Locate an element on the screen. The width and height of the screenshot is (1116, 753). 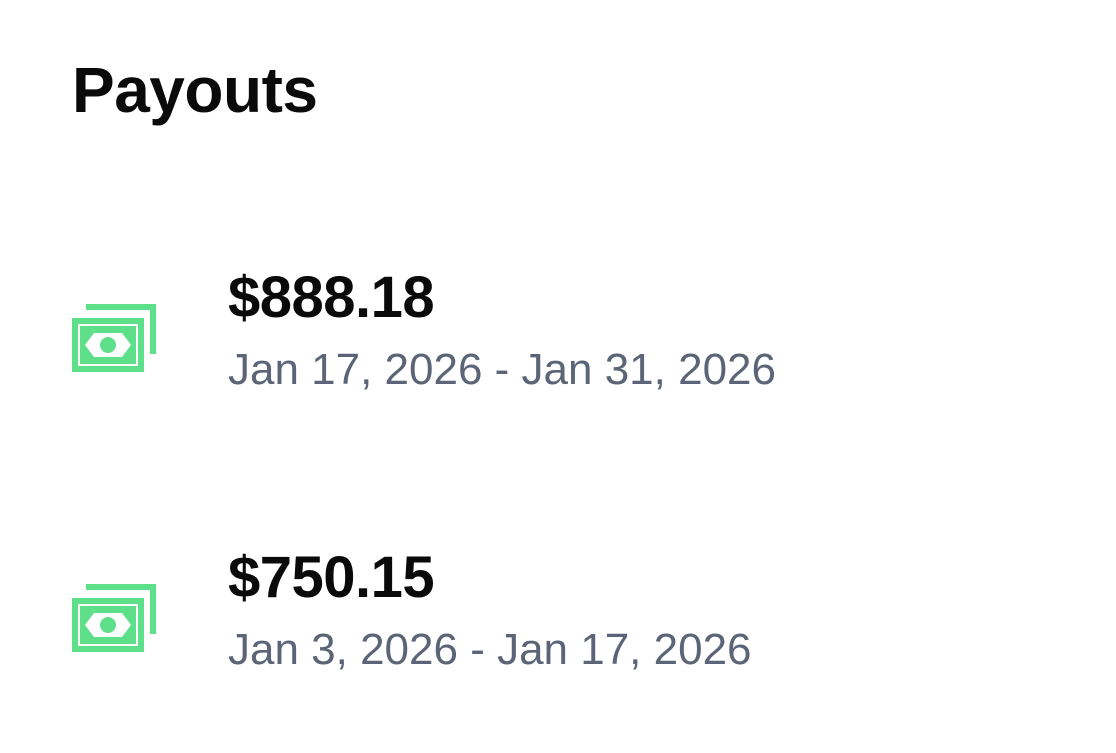
payout-amount: $750.15 is located at coordinates (331, 577).